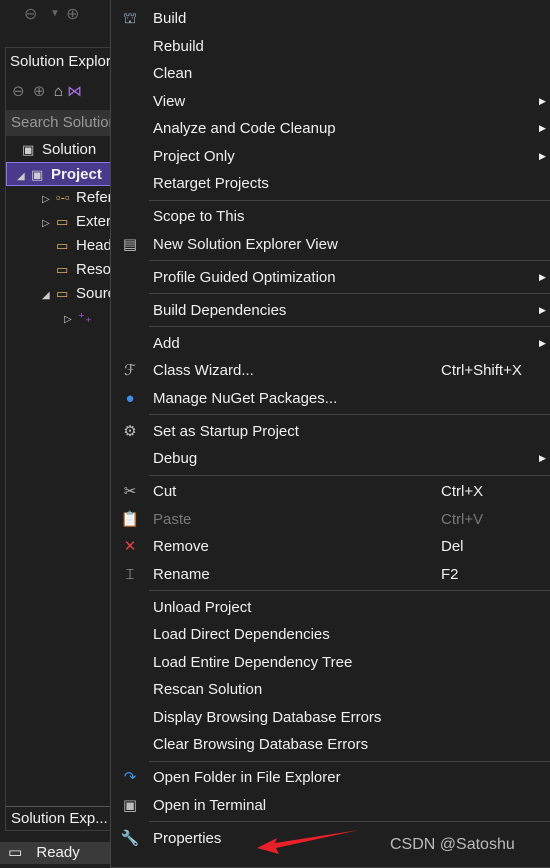 This screenshot has width=550, height=868. I want to click on panel-title: Solution Explorer, so click(67, 61).